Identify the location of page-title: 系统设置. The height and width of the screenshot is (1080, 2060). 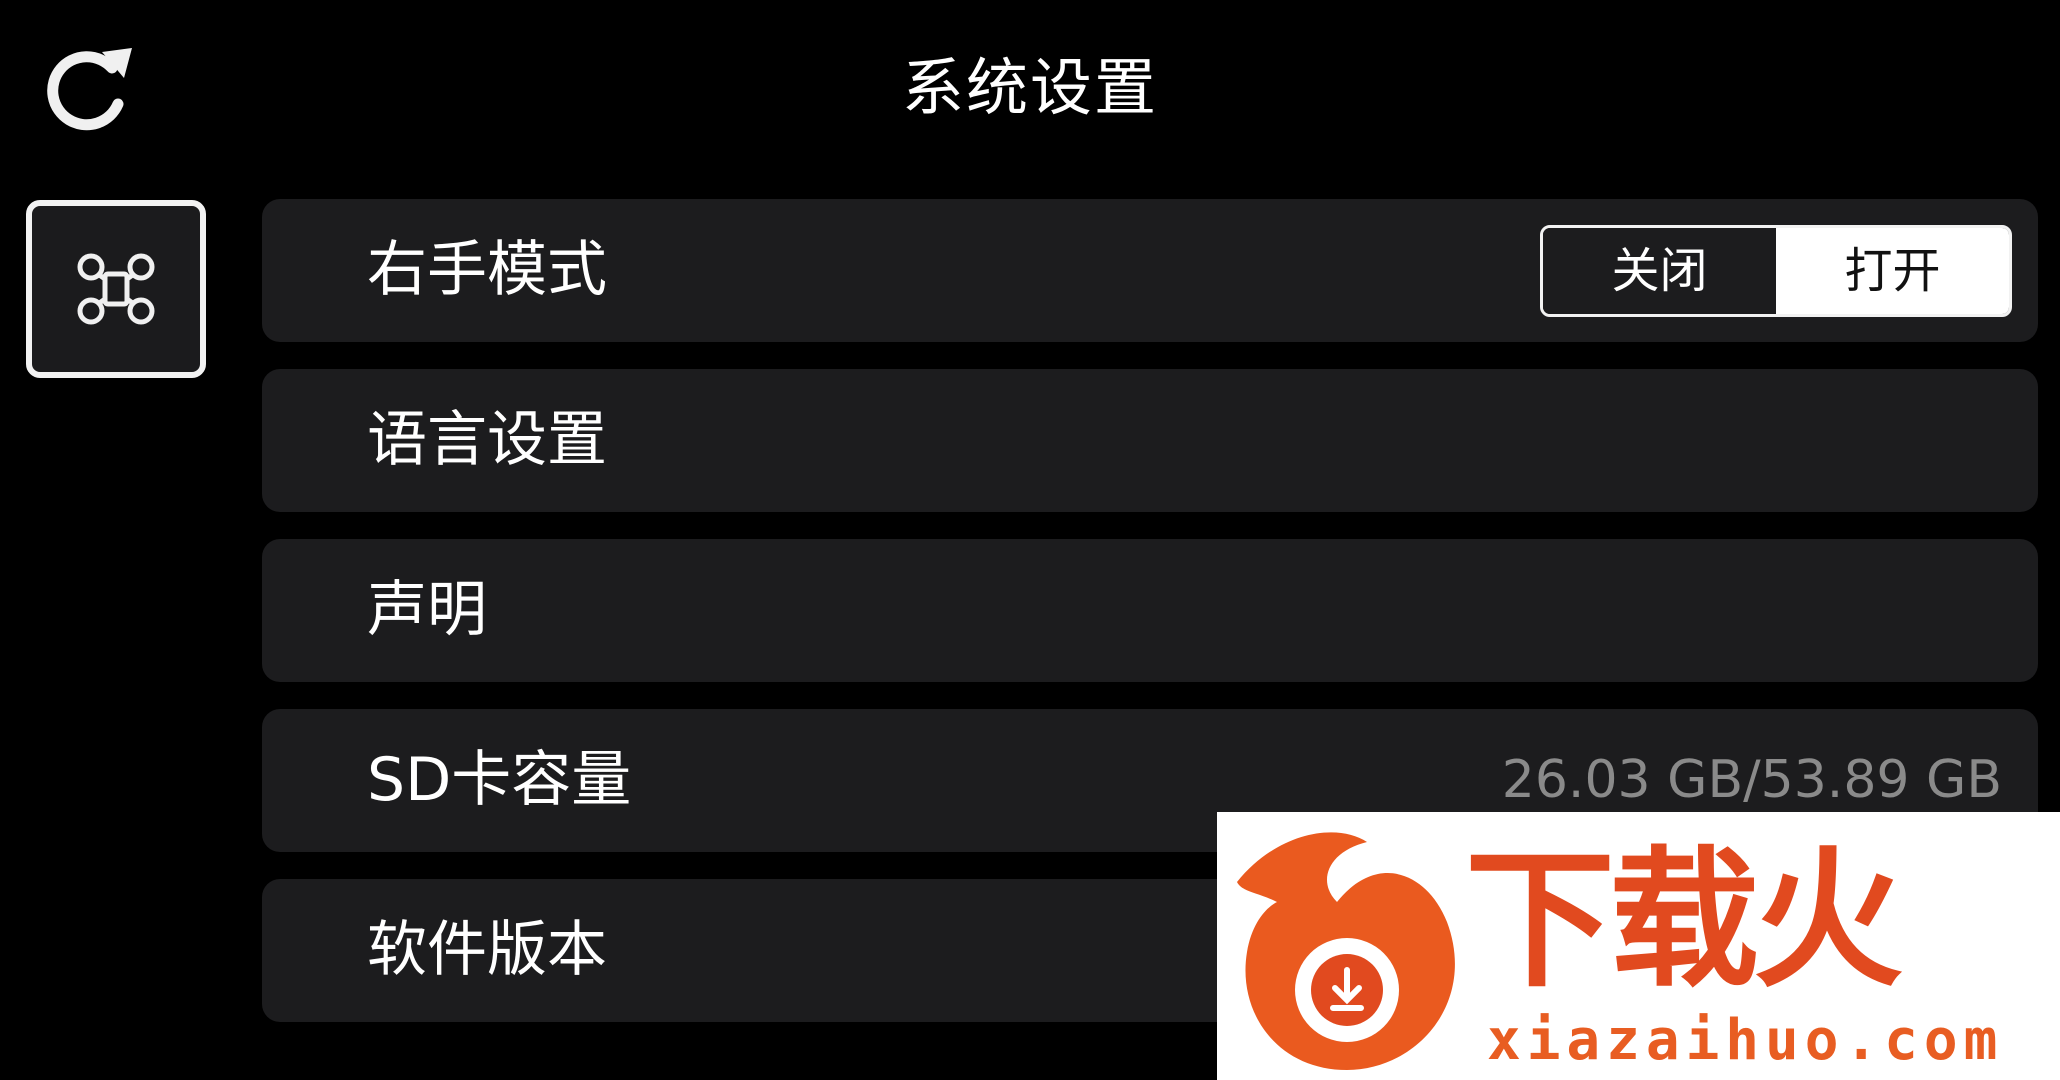
(1029, 87).